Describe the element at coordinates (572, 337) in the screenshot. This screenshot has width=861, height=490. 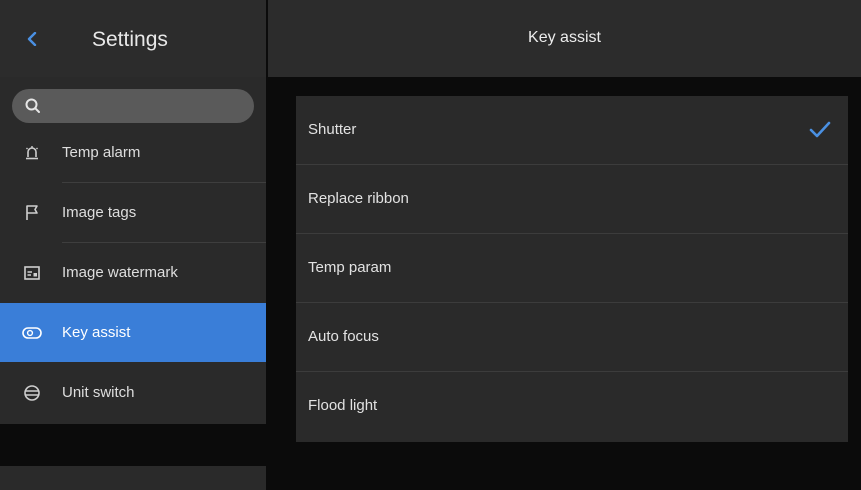
I see `option-auto-focus: Auto focus` at that location.